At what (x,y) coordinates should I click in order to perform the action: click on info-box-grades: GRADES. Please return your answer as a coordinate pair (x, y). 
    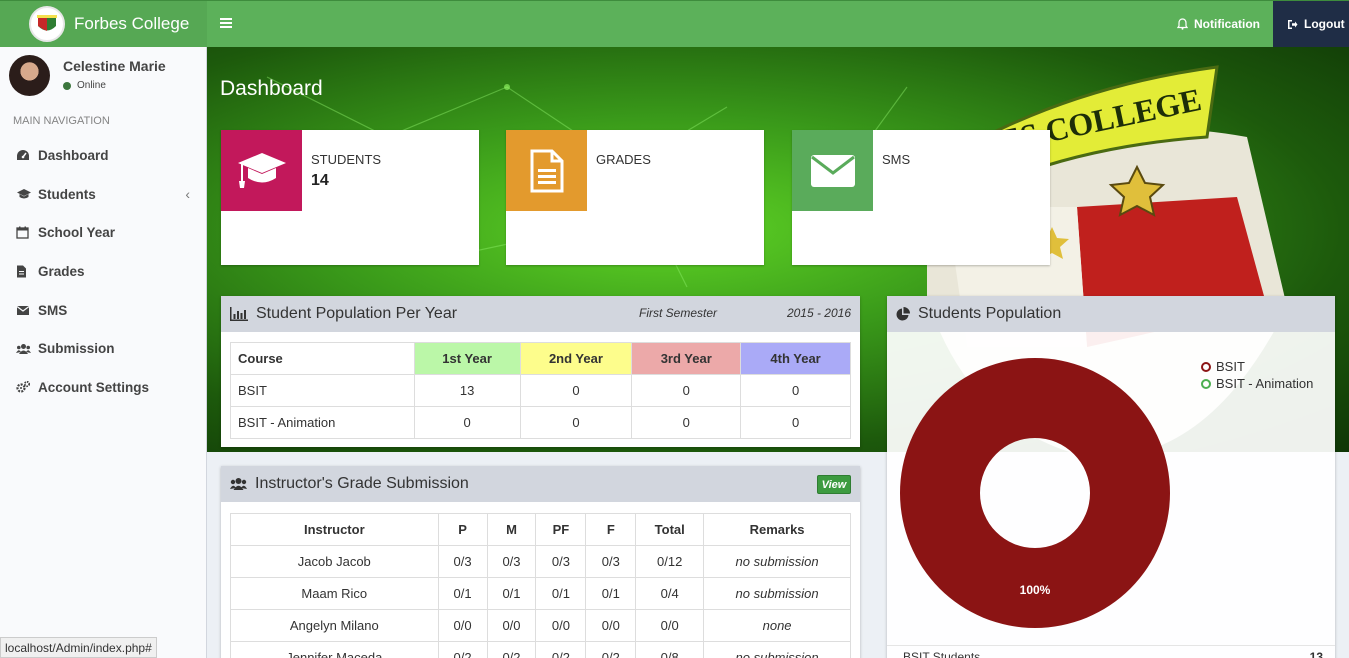
    Looking at the image, I should click on (635, 197).